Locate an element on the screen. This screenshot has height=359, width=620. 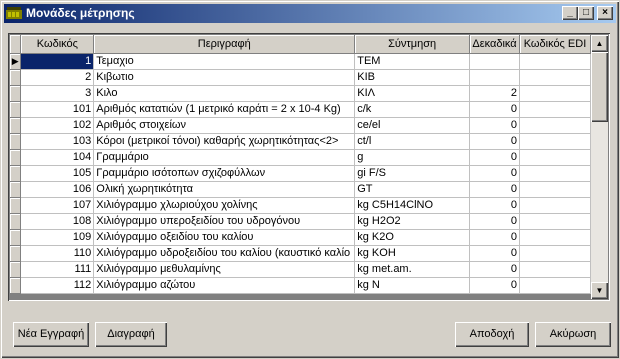
column-header-edi-code: Κωδικός EDI is located at coordinates (555, 44).